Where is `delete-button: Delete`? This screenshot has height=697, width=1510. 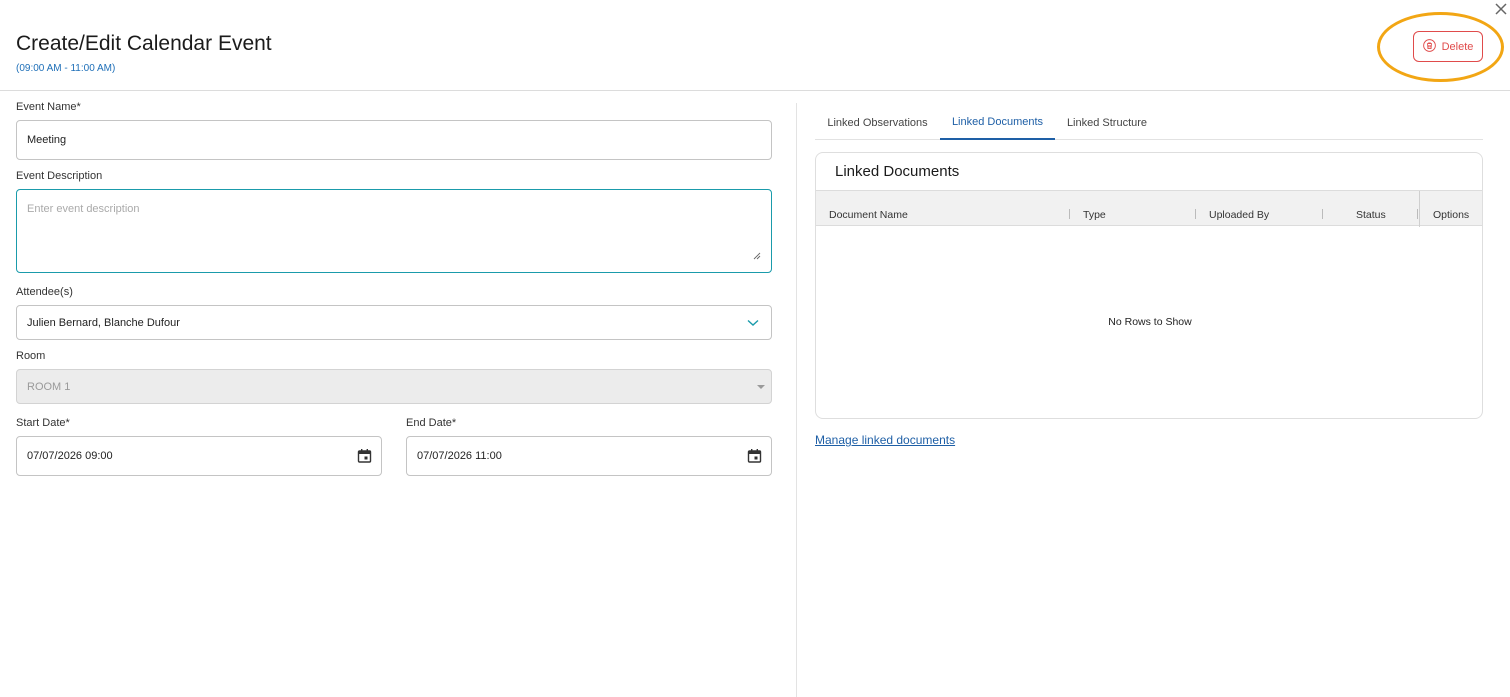
delete-button: Delete is located at coordinates (1448, 46).